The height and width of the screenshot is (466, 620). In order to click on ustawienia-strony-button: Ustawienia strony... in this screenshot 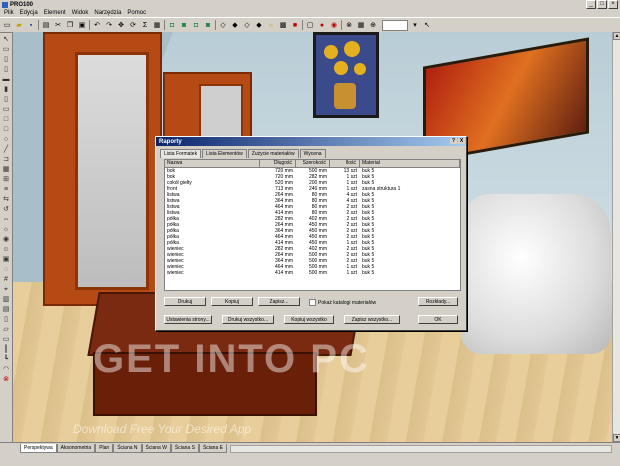, I will do `click(188, 319)`.